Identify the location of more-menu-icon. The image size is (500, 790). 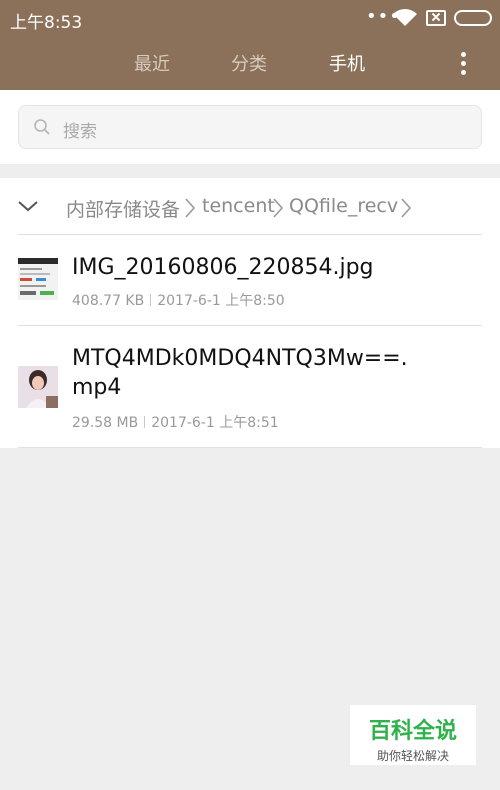
(463, 63).